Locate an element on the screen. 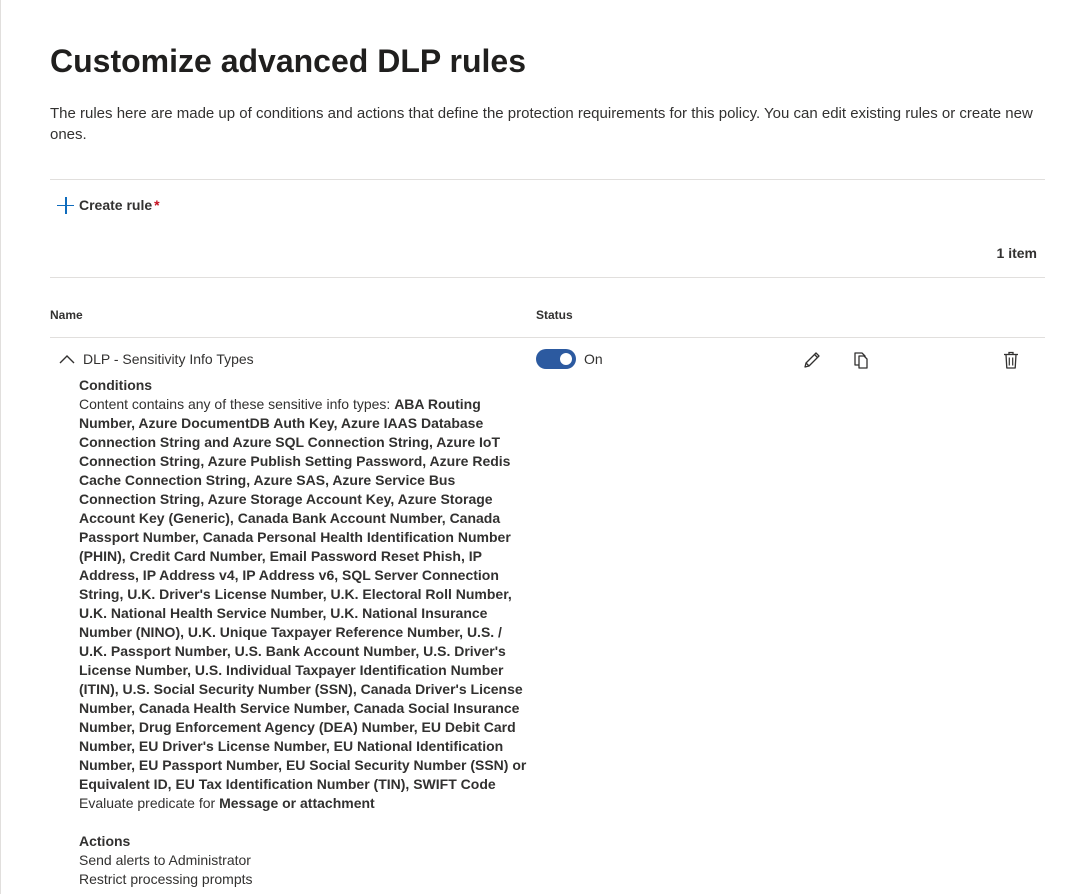  create-rule-button: Create rule * is located at coordinates (108, 205).